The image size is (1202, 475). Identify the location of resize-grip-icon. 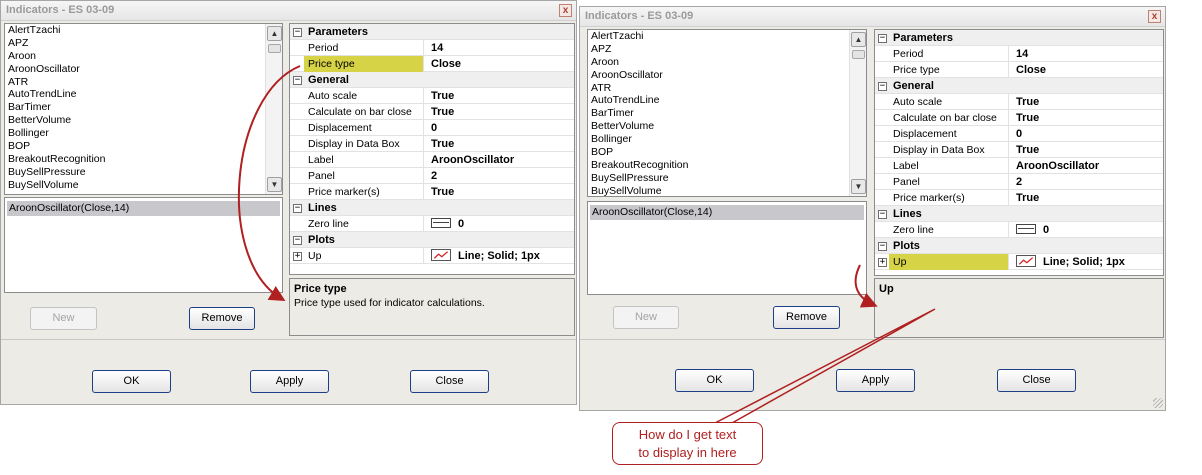
(1158, 403).